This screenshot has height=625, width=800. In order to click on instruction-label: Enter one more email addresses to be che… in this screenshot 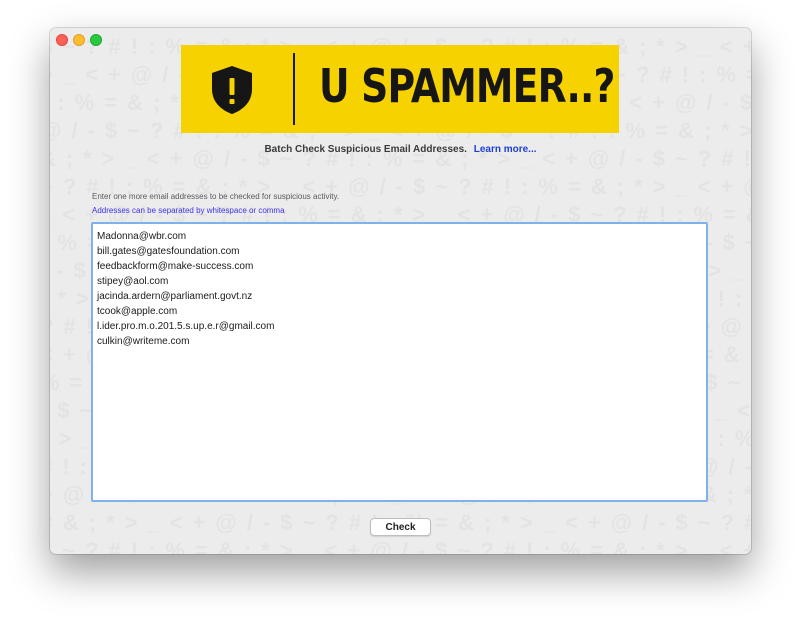, I will do `click(216, 196)`.